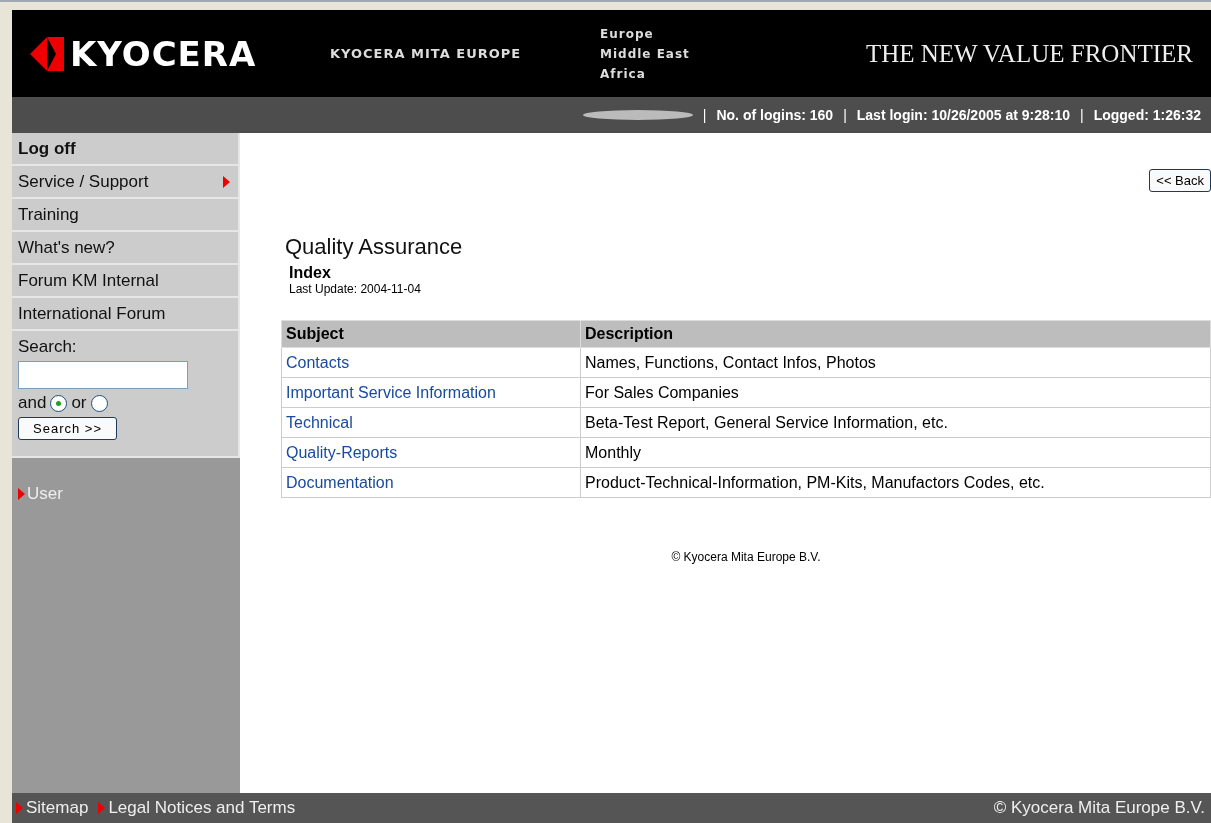 The width and height of the screenshot is (1211, 823). What do you see at coordinates (126, 215) in the screenshot?
I see `menu-item: Training` at bounding box center [126, 215].